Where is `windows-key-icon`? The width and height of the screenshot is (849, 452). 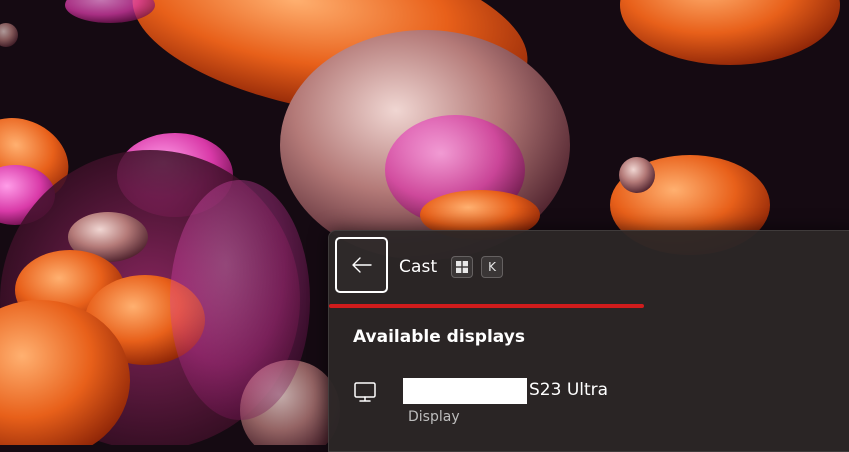 windows-key-icon is located at coordinates (462, 267).